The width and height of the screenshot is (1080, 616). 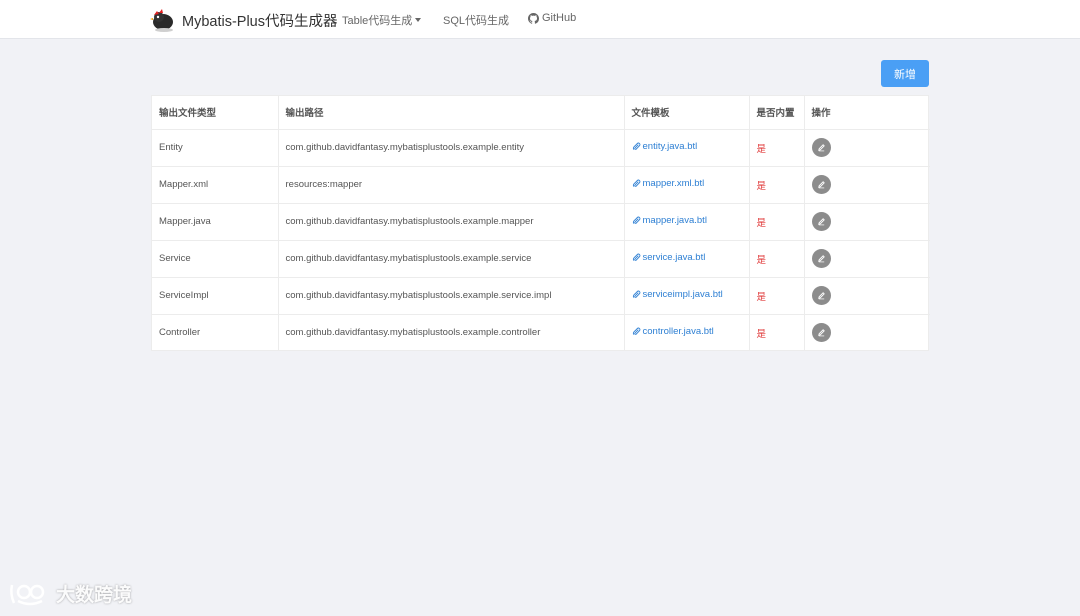 I want to click on cell-file-type: Mapper.java, so click(x=215, y=222).